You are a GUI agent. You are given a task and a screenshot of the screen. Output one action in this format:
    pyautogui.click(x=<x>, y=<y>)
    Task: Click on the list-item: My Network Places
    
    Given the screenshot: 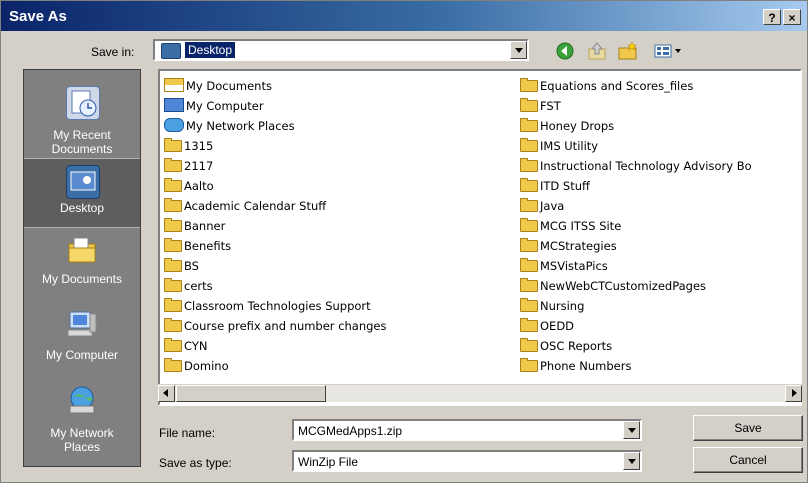 What is the action you would take?
    pyautogui.click(x=229, y=126)
    